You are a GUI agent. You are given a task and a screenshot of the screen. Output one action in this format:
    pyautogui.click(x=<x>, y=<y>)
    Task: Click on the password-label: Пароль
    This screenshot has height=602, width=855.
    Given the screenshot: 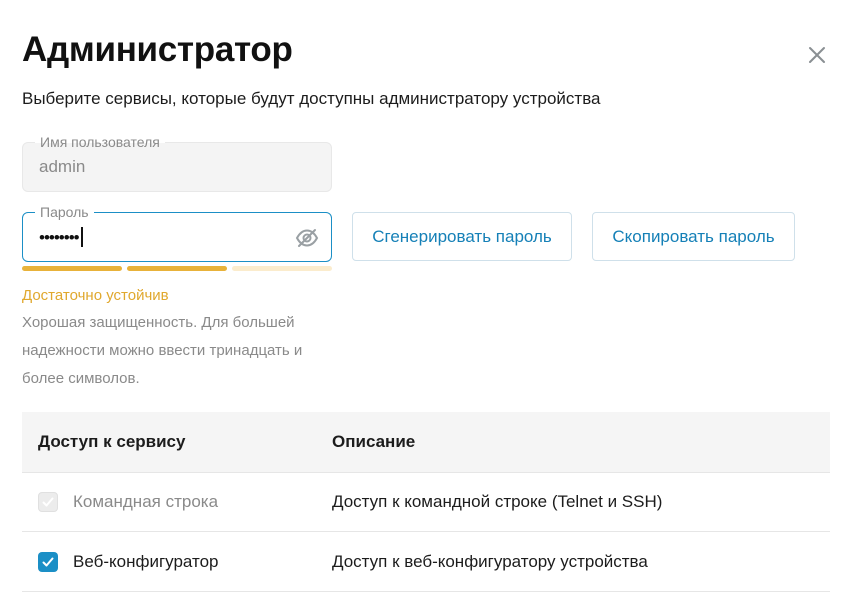 What is the action you would take?
    pyautogui.click(x=64, y=212)
    